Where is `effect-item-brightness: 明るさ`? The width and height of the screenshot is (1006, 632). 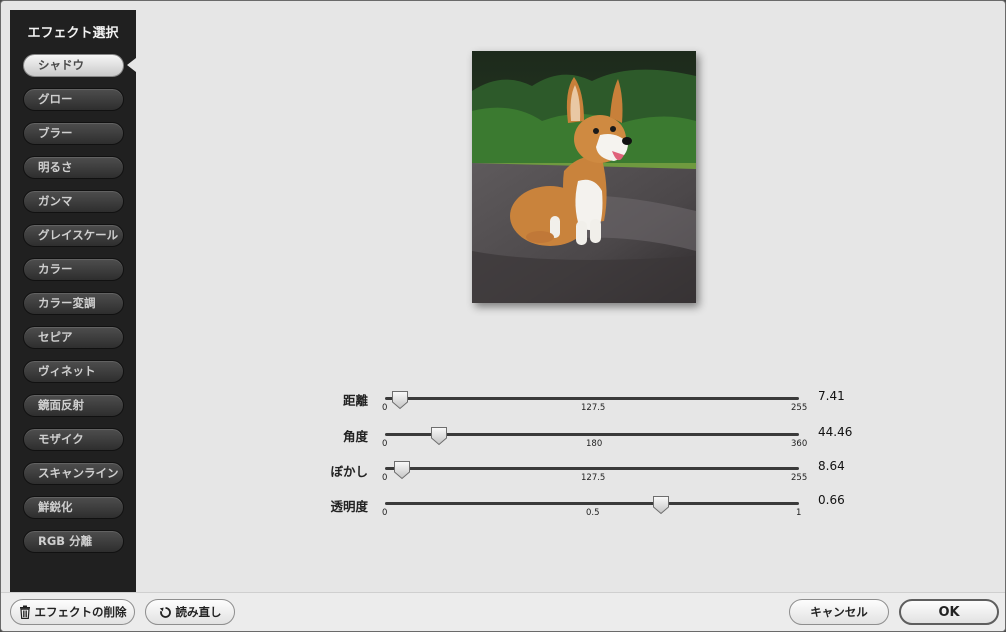
effect-item-brightness: 明るさ is located at coordinates (73, 167).